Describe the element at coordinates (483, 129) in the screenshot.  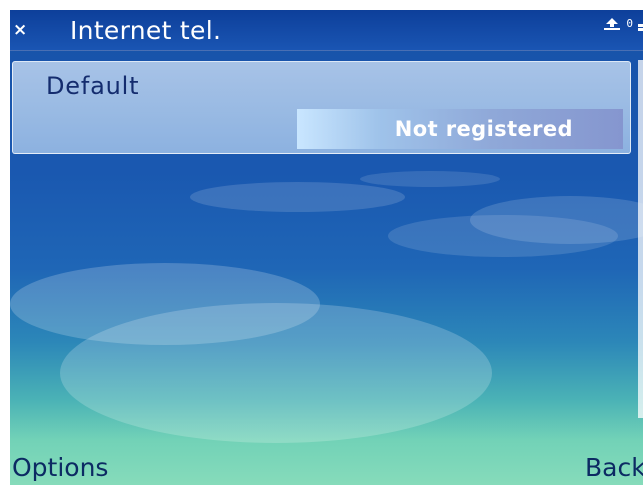
I see `registration-status: Not registered` at that location.